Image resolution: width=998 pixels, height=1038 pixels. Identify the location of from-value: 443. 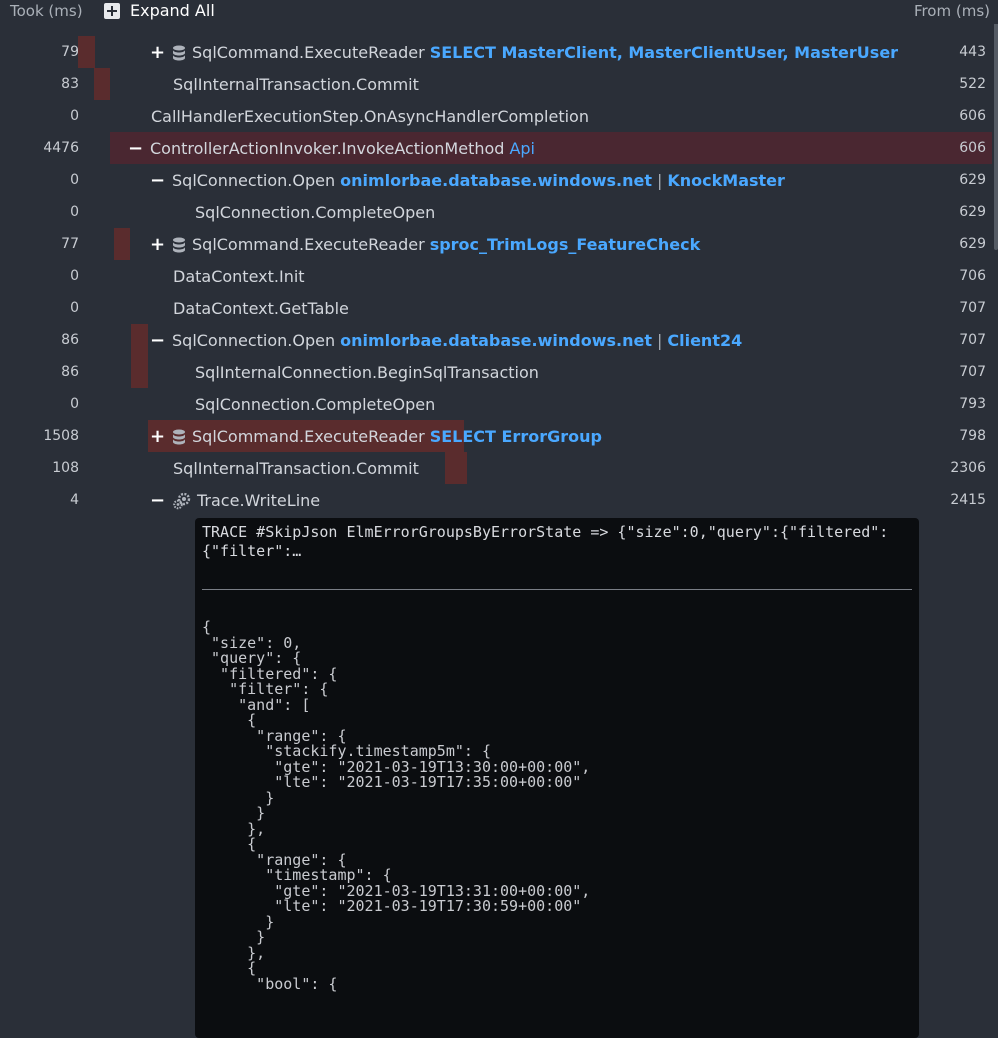
(972, 52).